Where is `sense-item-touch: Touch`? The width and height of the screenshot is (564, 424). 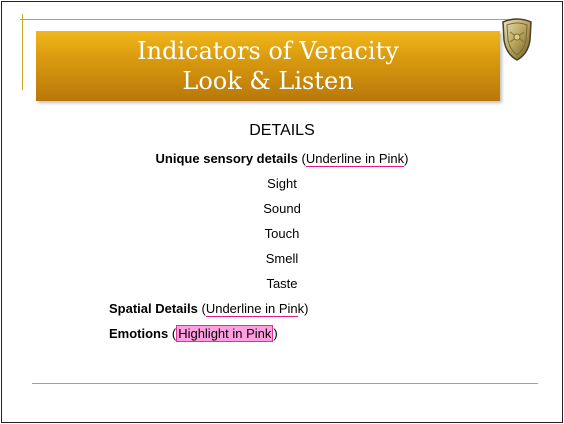
sense-item-touch: Touch is located at coordinates (282, 233).